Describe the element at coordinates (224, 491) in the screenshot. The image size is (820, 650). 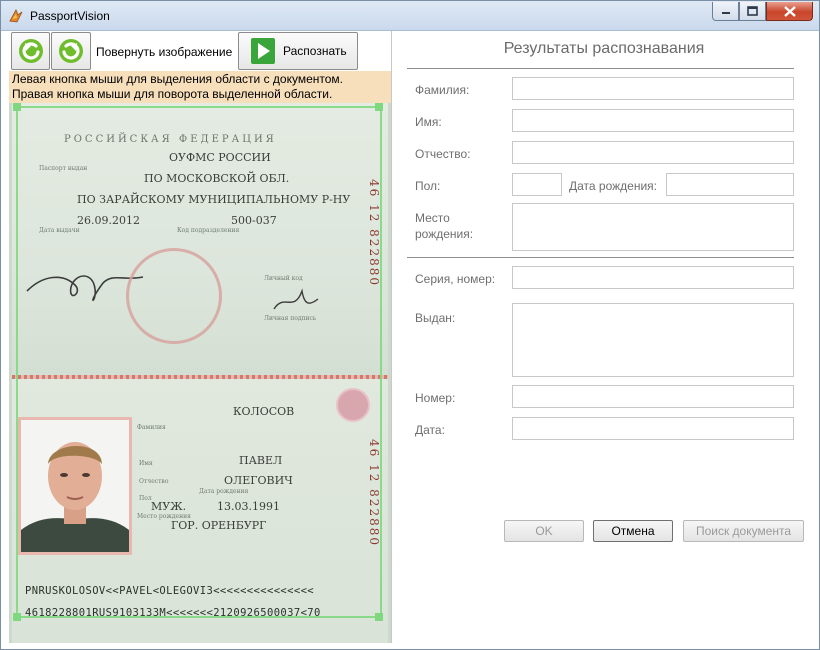
I see `passport-birth-label: Дата рождения` at that location.